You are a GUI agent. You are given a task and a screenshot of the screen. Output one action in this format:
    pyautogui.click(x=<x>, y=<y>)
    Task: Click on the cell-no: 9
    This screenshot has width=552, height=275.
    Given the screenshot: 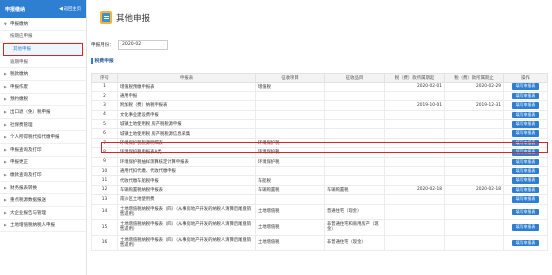 What is the action you would take?
    pyautogui.click(x=104, y=162)
    